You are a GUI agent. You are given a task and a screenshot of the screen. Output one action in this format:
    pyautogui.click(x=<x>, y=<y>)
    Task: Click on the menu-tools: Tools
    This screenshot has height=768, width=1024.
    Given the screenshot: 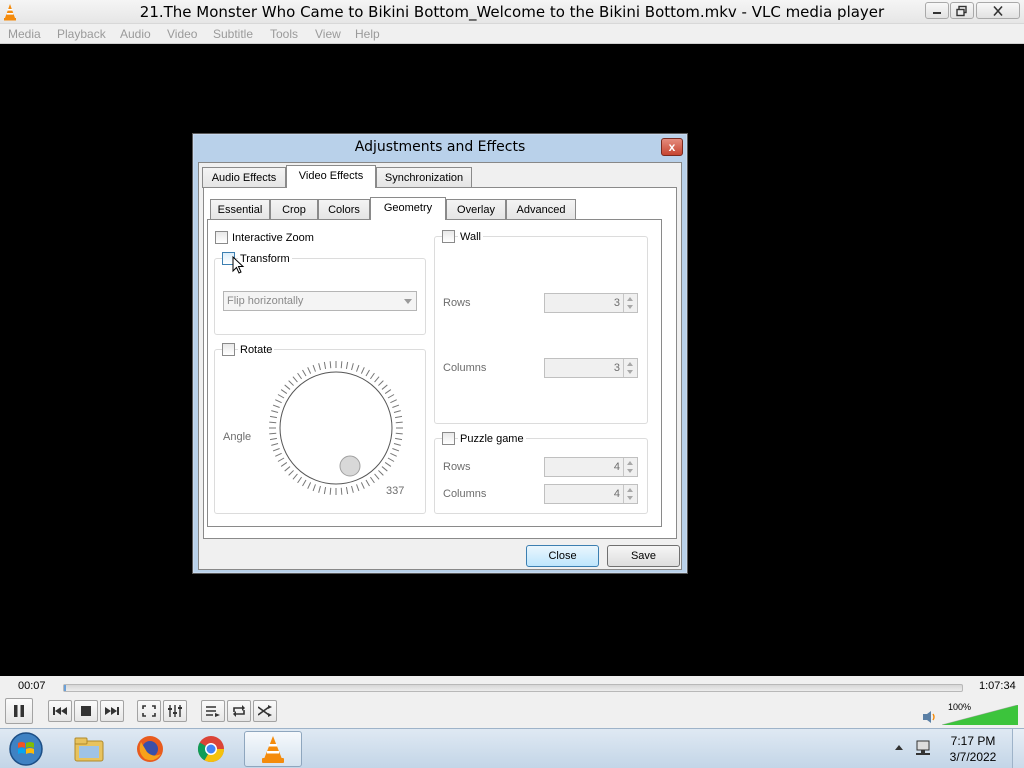 What is the action you would take?
    pyautogui.click(x=284, y=34)
    